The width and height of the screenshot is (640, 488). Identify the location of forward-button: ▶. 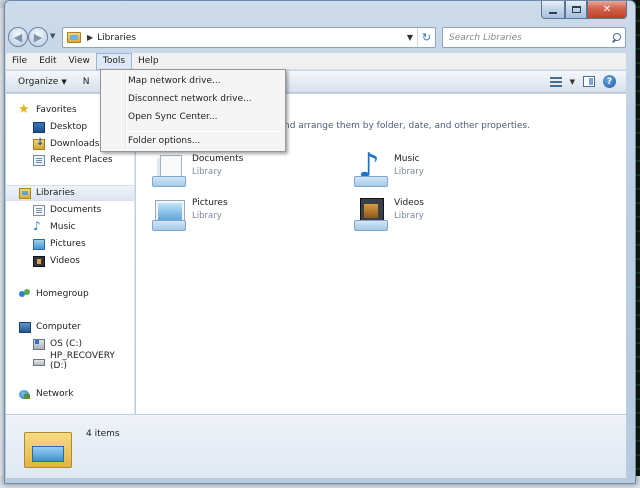
(38, 37).